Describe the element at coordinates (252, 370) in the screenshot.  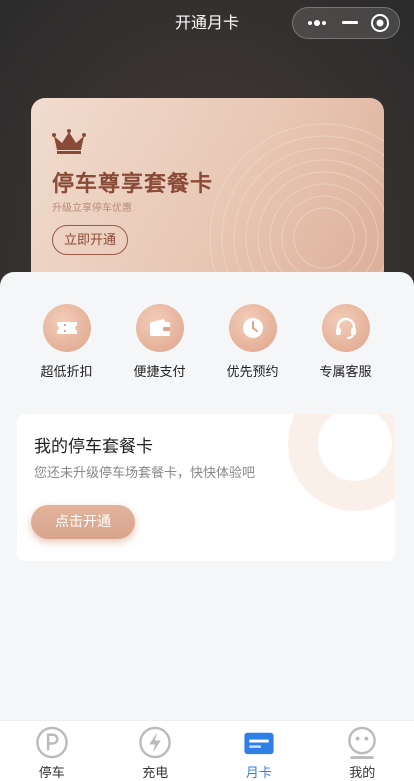
I see `benefit-label: 优先预约` at that location.